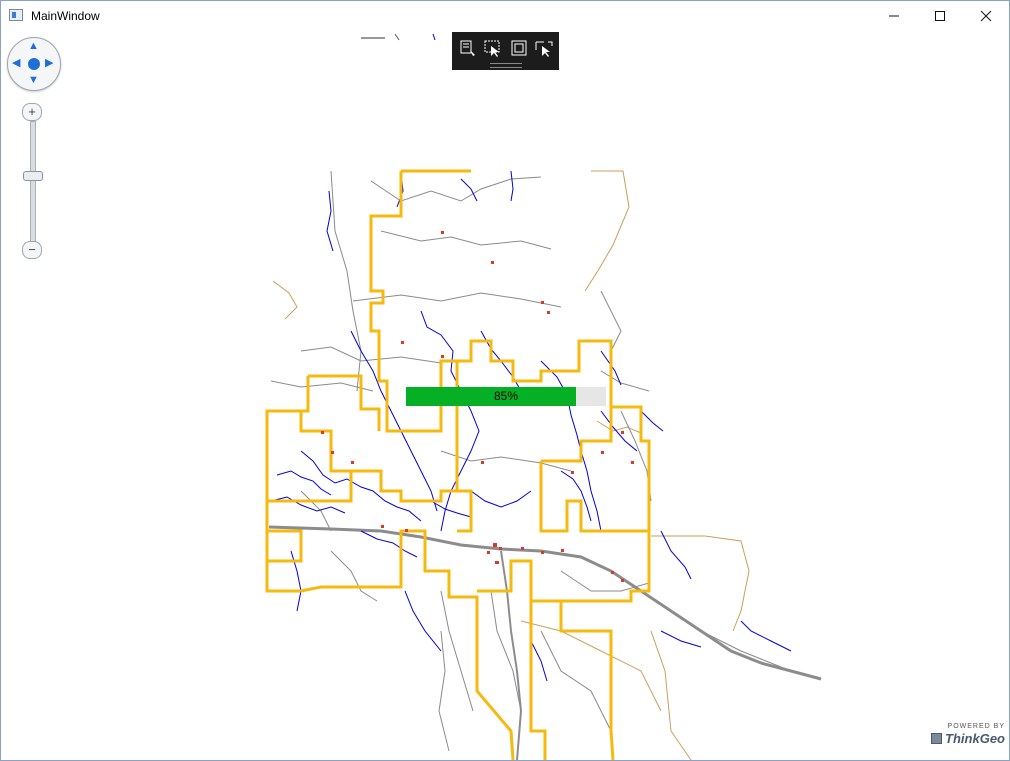 Image resolution: width=1010 pixels, height=761 pixels. I want to click on select-tool-button, so click(493, 48).